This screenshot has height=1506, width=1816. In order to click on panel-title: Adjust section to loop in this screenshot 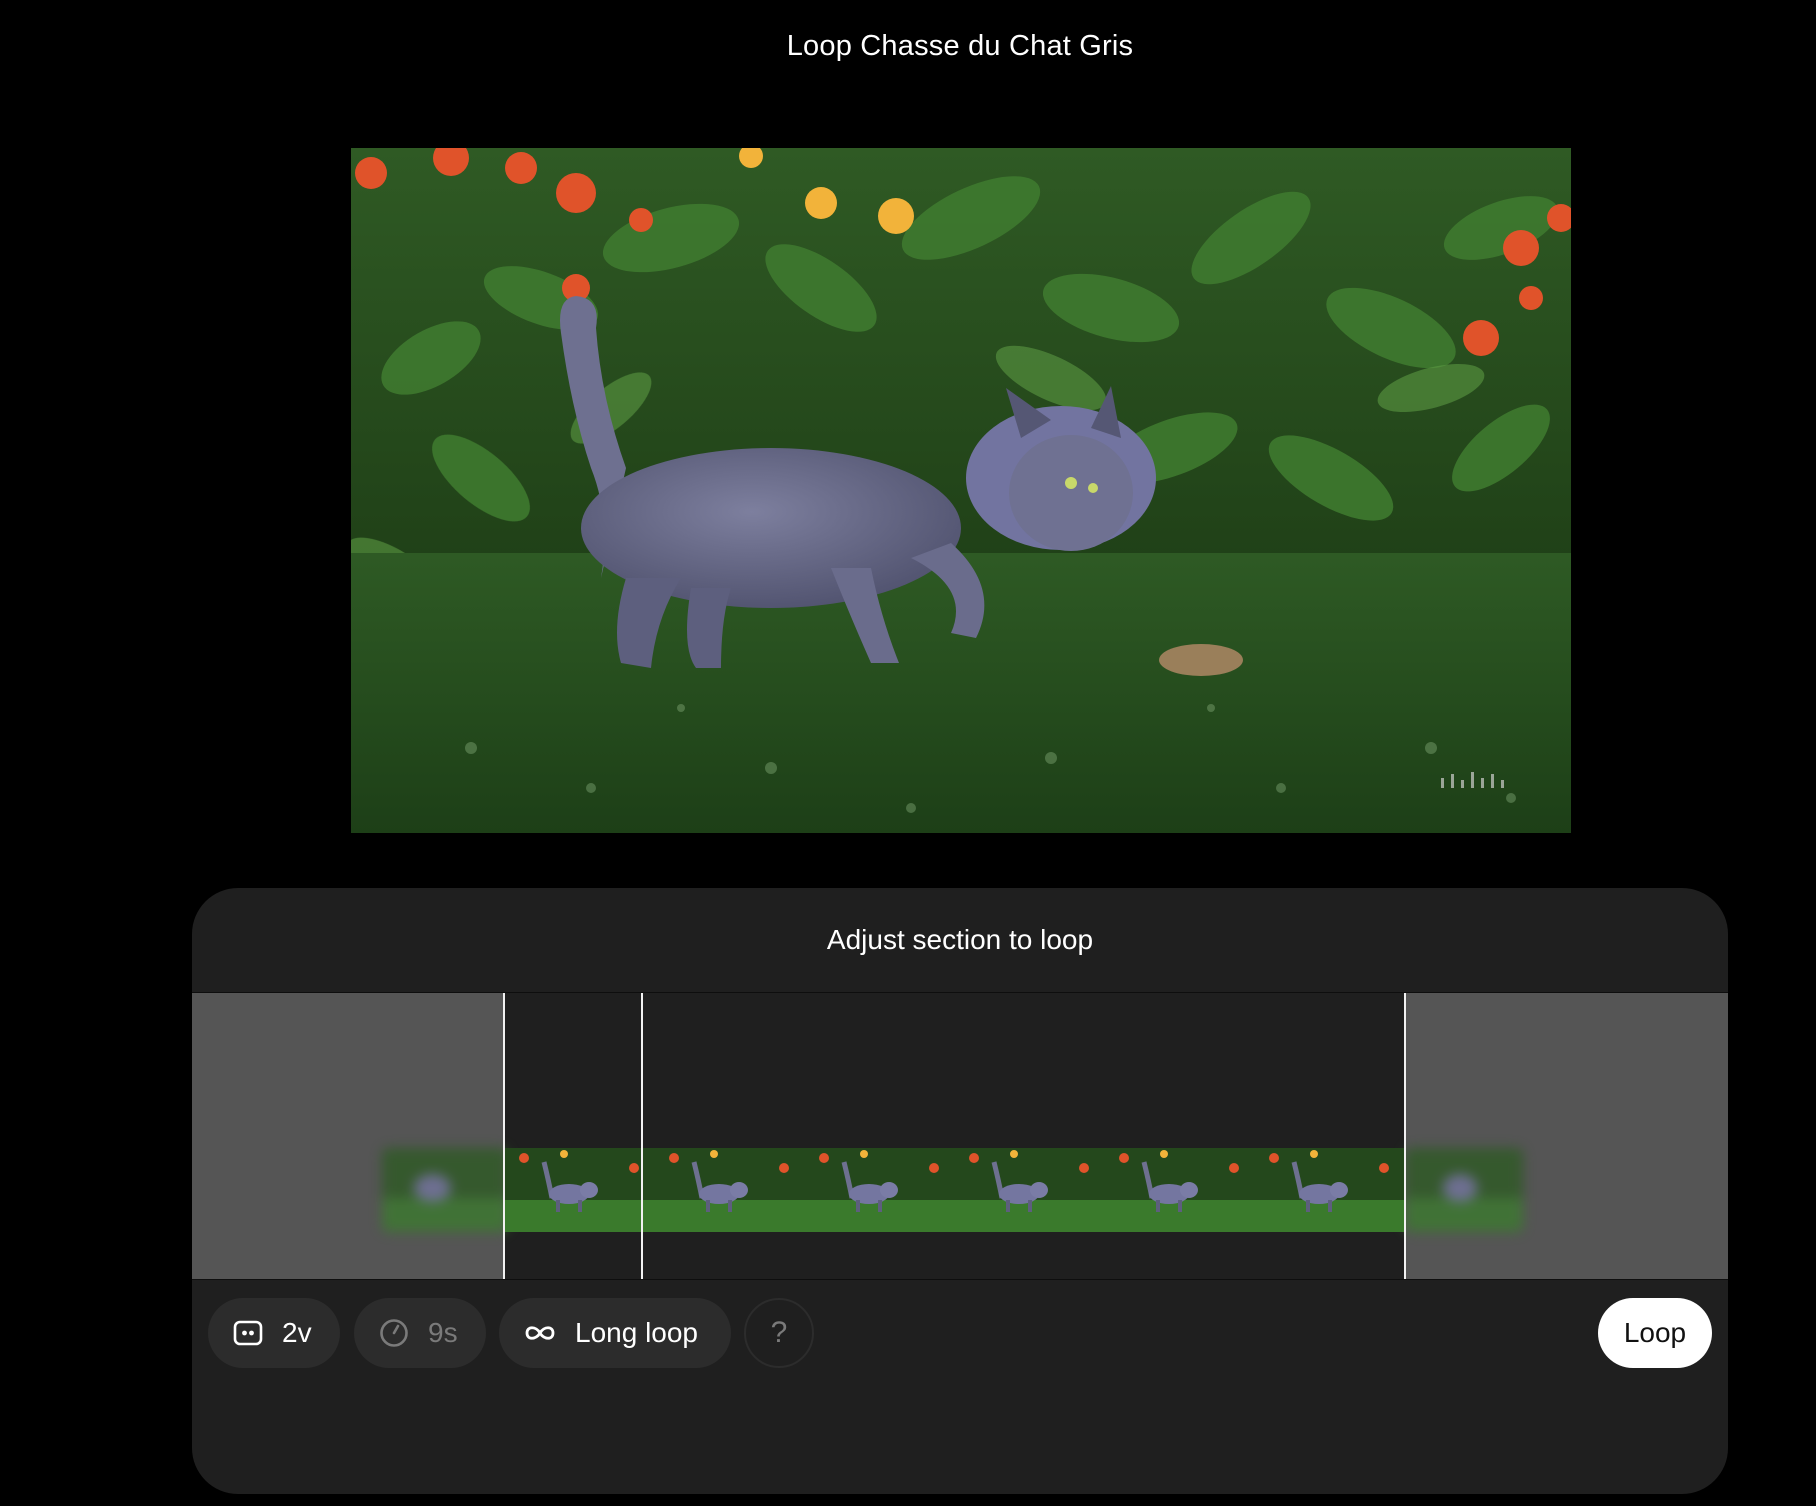, I will do `click(960, 939)`.